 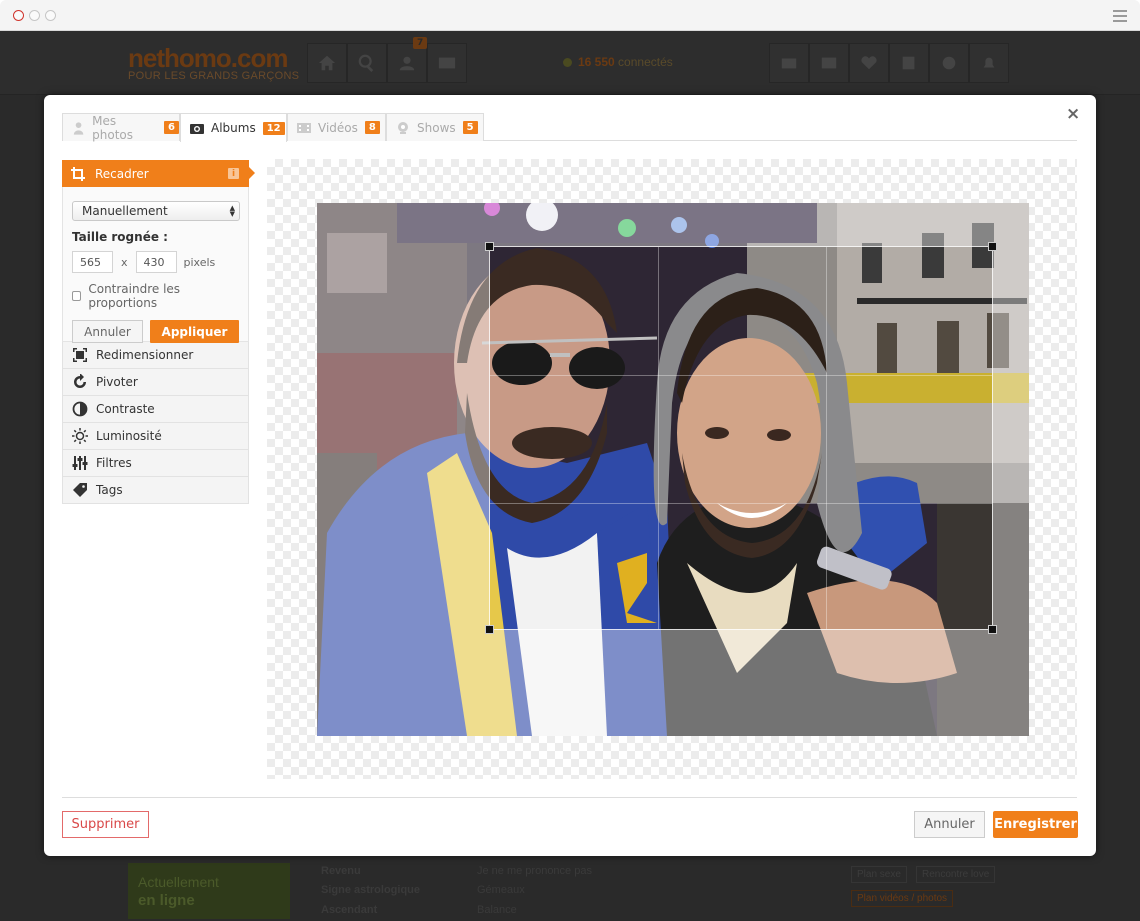 I want to click on tool-label: Tags, so click(x=109, y=490).